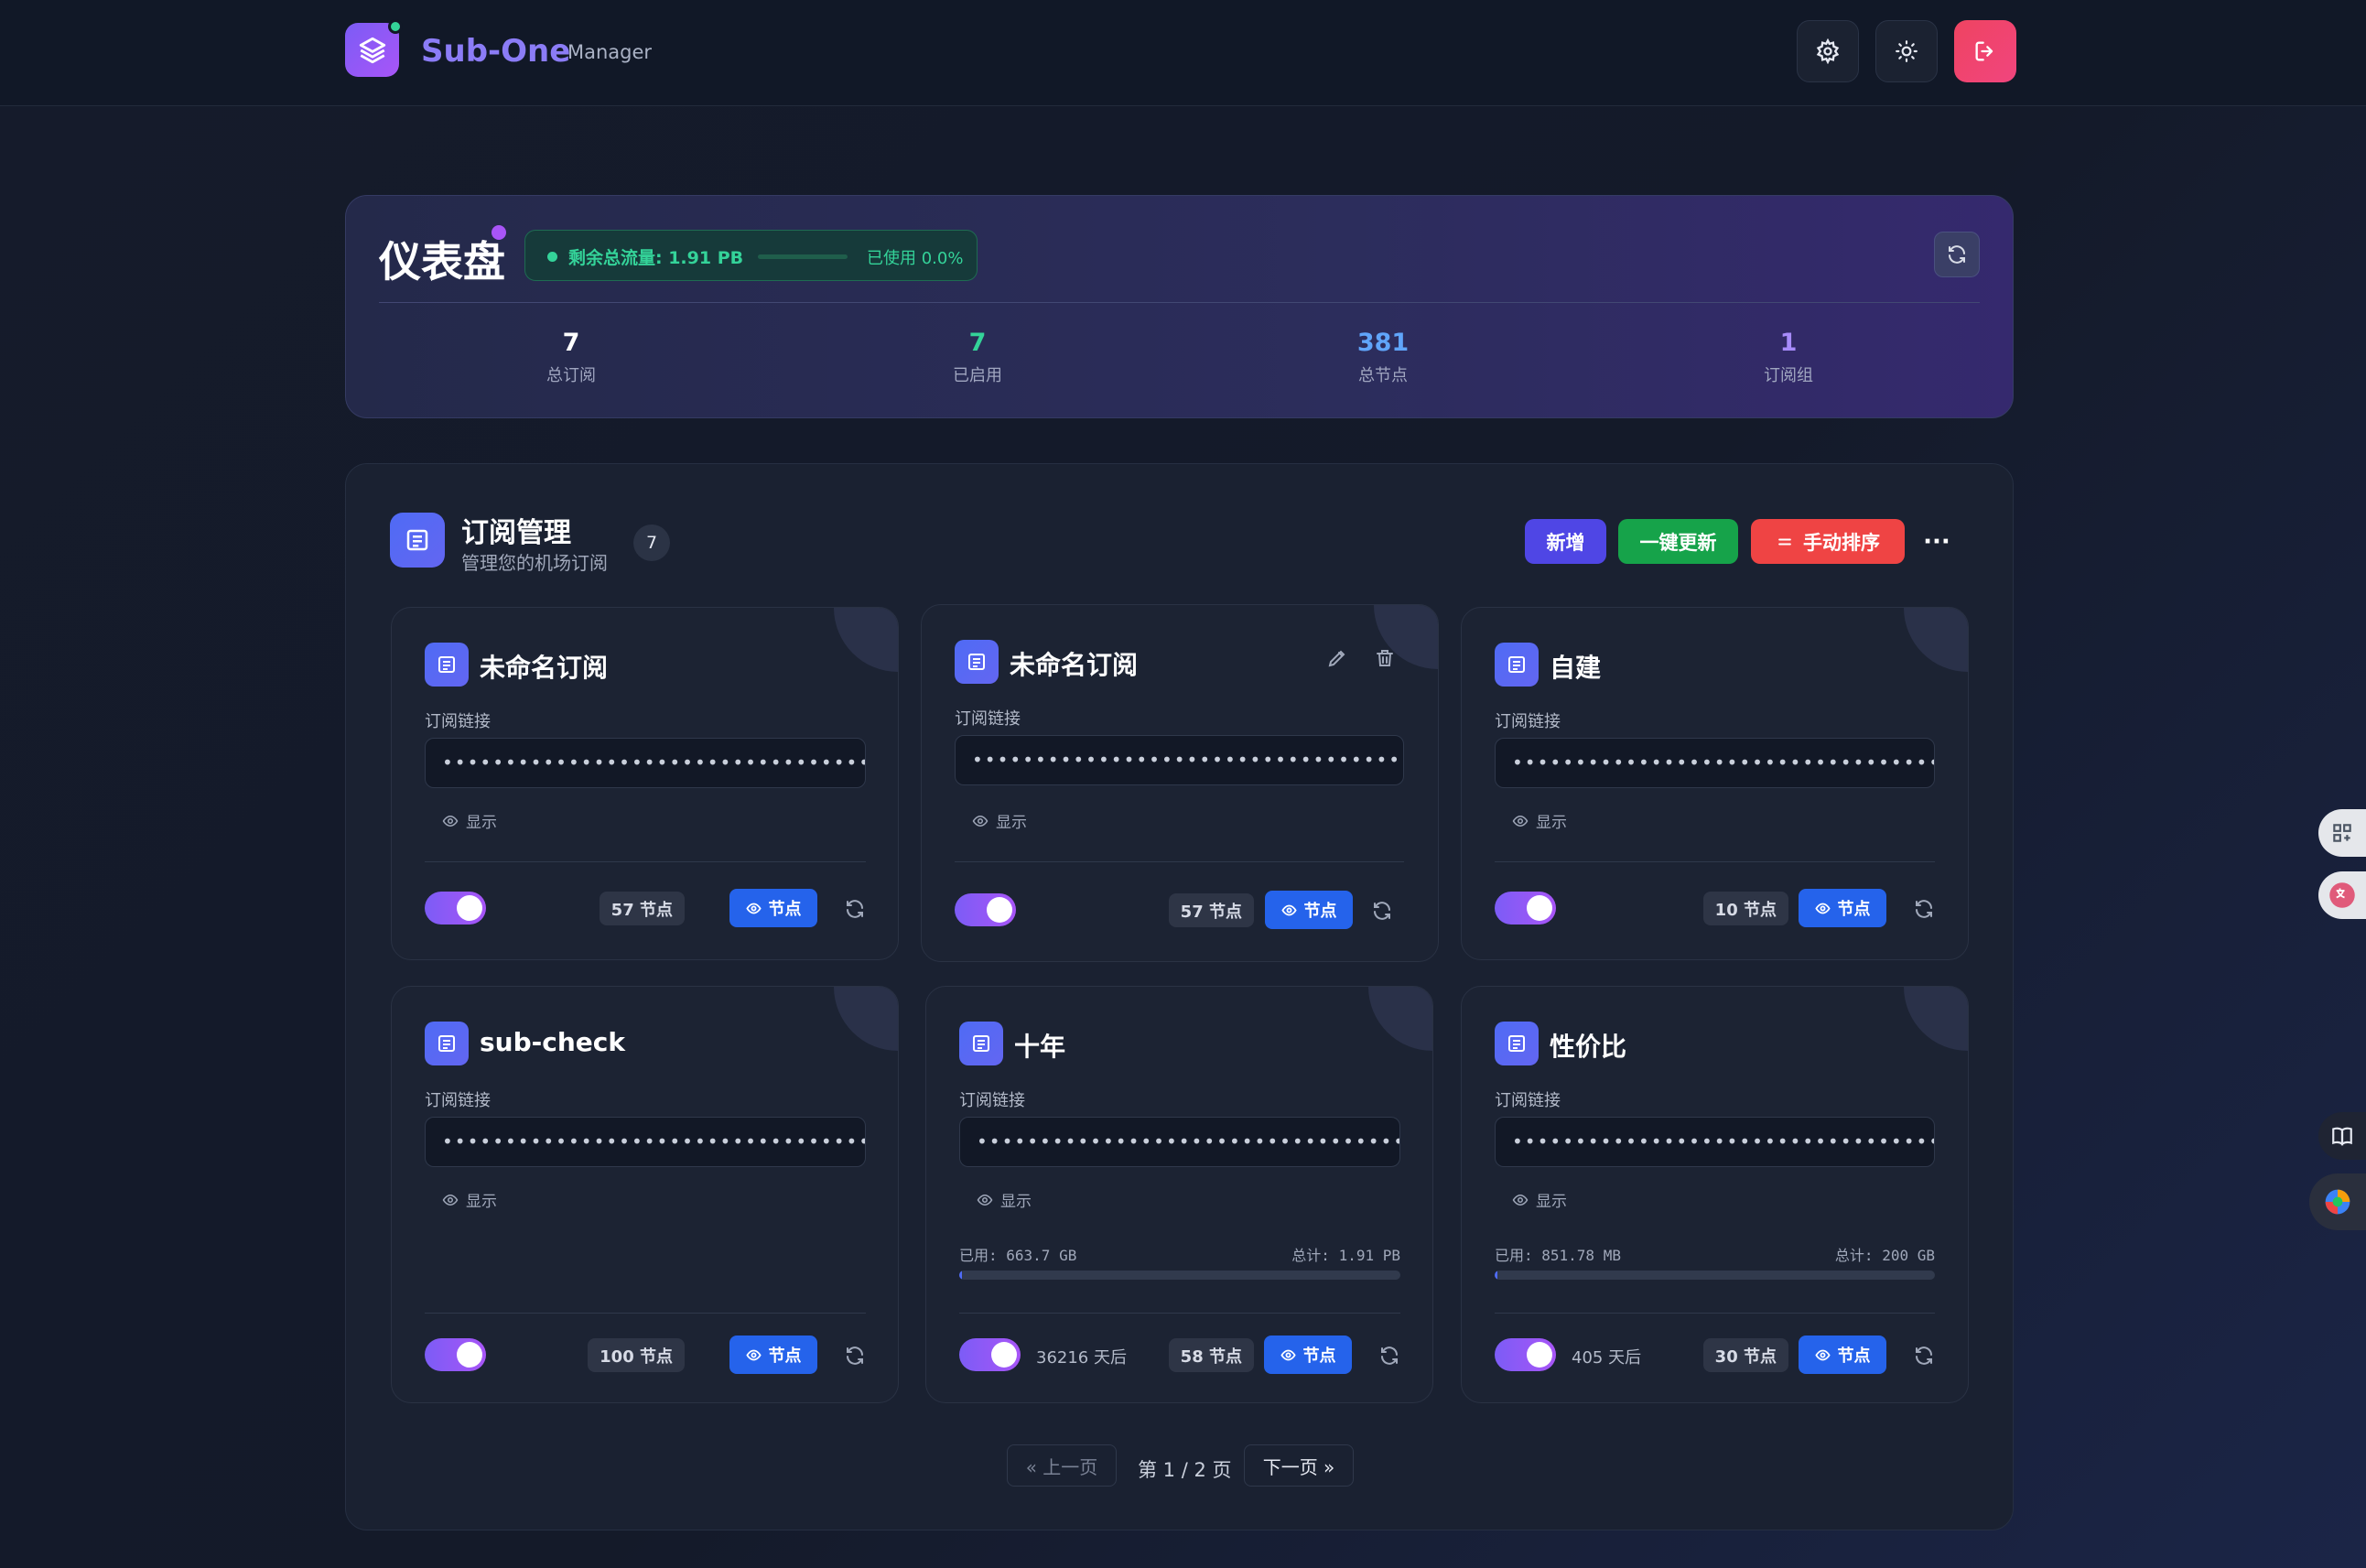  Describe the element at coordinates (499, 232) in the screenshot. I see `dashboard-title-dot` at that location.